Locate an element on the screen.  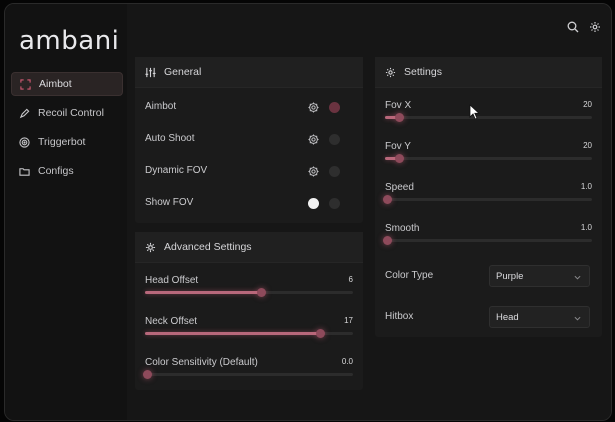
slider-row: Head Offset 6 is located at coordinates (249, 288).